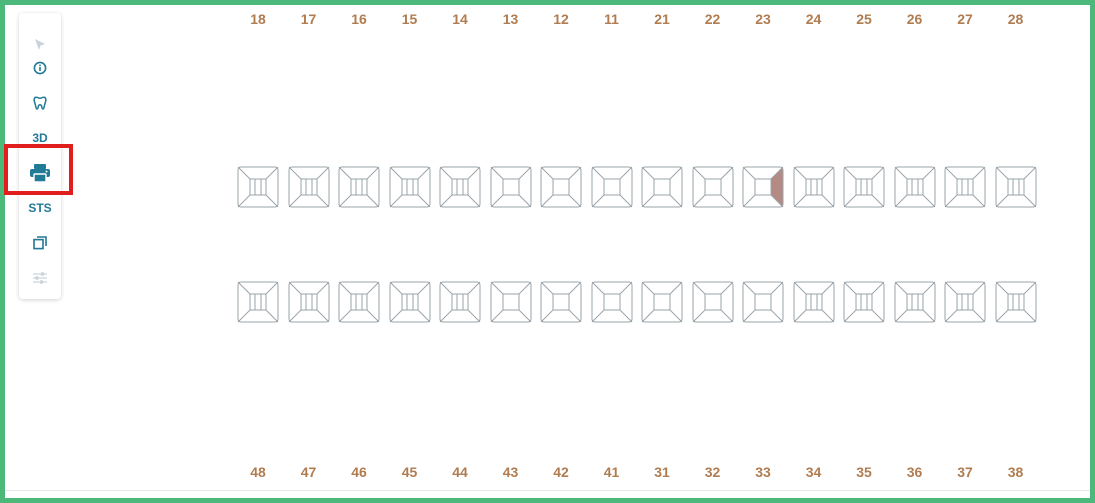 Image resolution: width=1095 pixels, height=503 pixels. Describe the element at coordinates (460, 19) in the screenshot. I see `tooth-number: 14` at that location.